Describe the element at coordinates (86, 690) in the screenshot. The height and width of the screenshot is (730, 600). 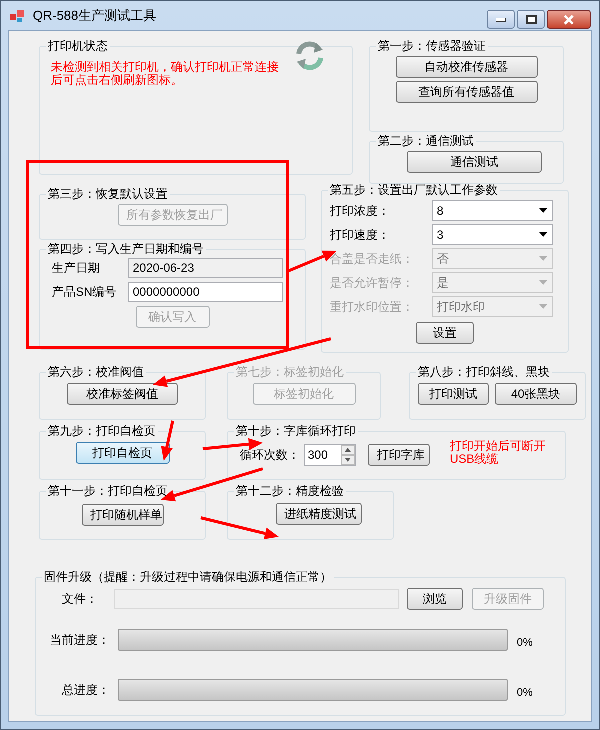
I see `progress-label: 总进度：` at that location.